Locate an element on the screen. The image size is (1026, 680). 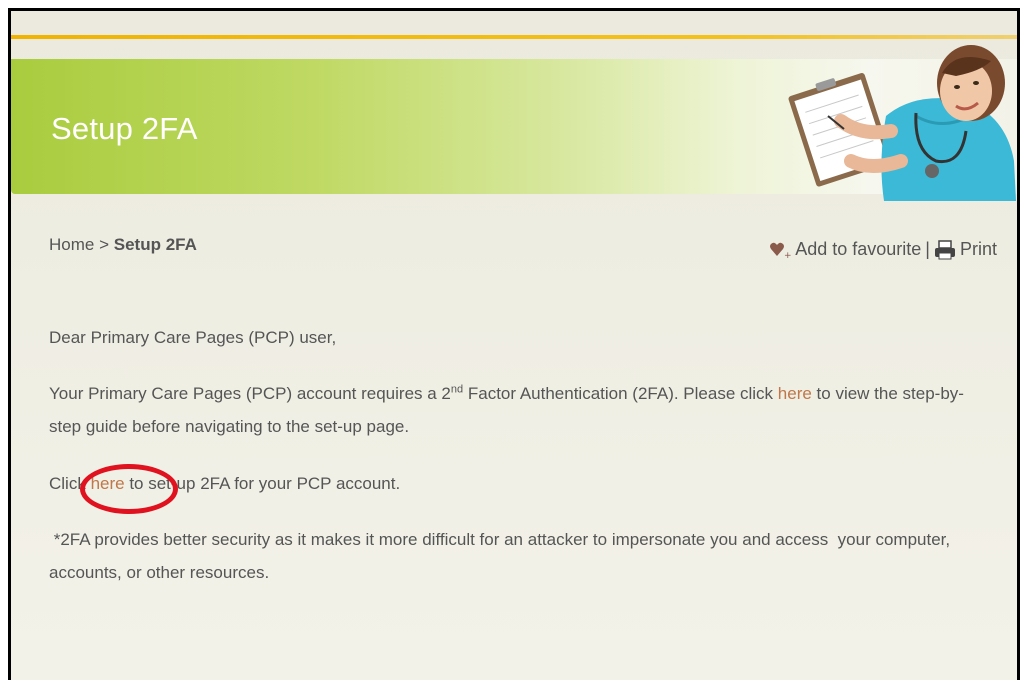
add-to-favourite-label: Add to favourite is located at coordinates (858, 249).